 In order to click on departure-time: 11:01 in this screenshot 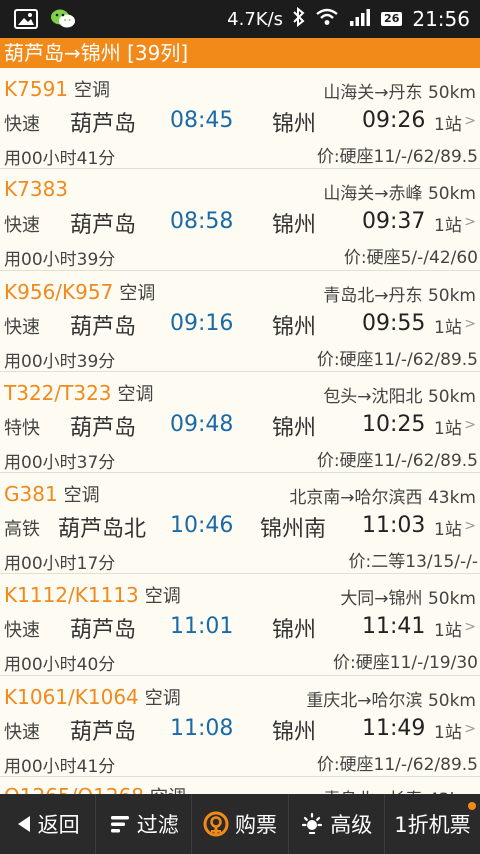, I will do `click(202, 627)`.